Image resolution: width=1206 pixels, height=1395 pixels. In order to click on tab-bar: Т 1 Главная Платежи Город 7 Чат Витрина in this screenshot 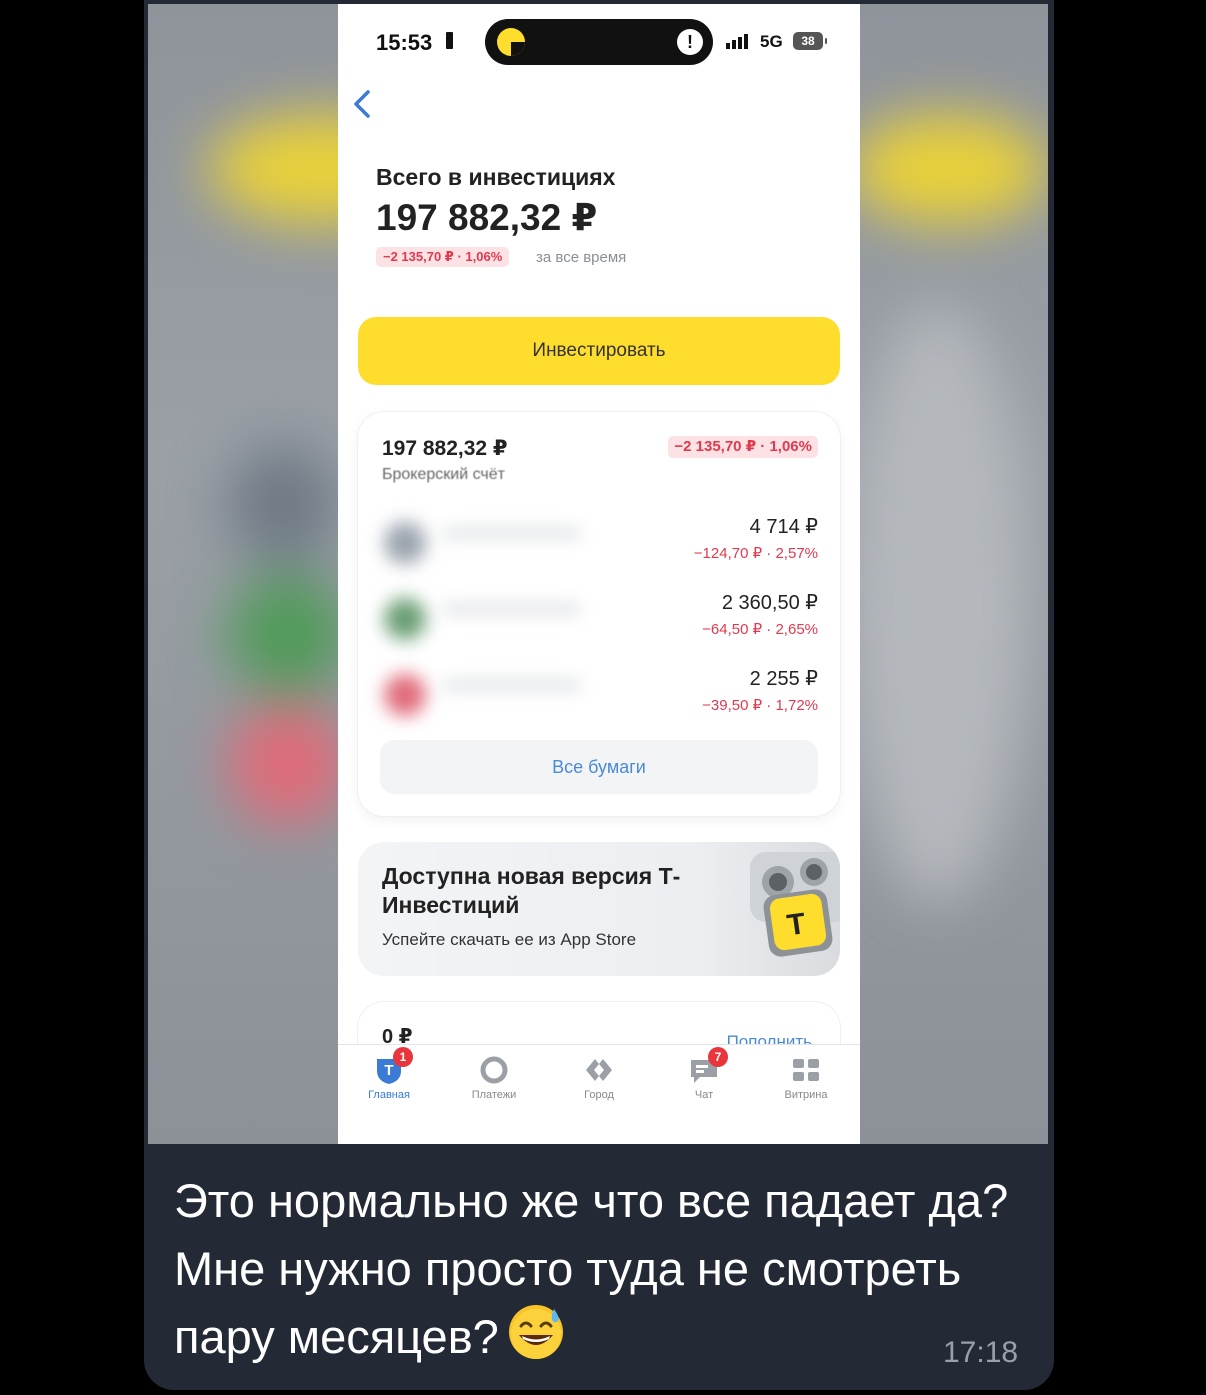, I will do `click(599, 1094)`.